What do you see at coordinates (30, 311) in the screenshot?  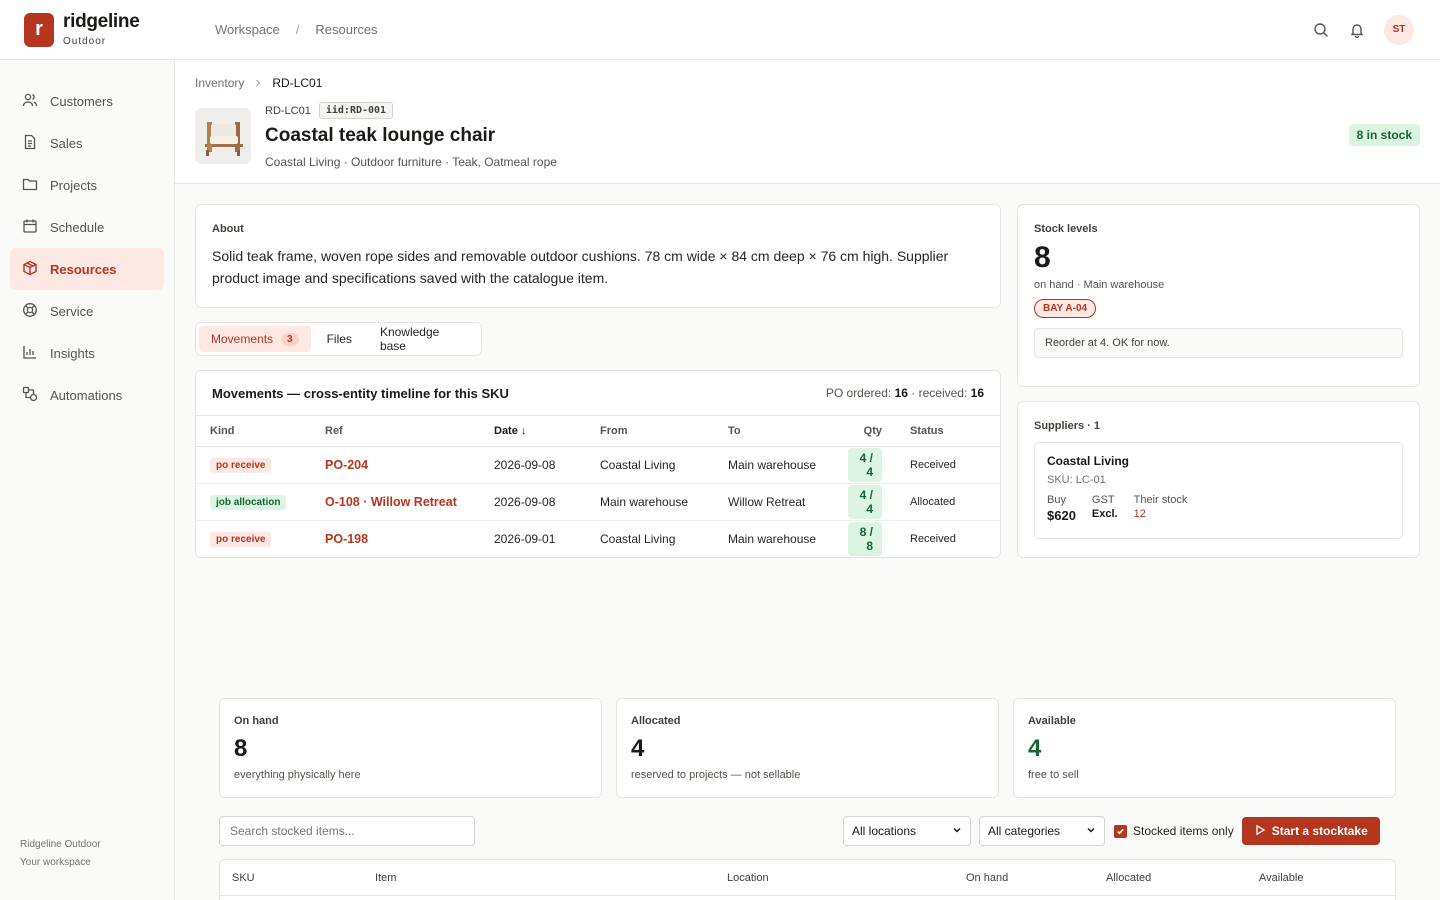 I see `lifebuoy-icon` at bounding box center [30, 311].